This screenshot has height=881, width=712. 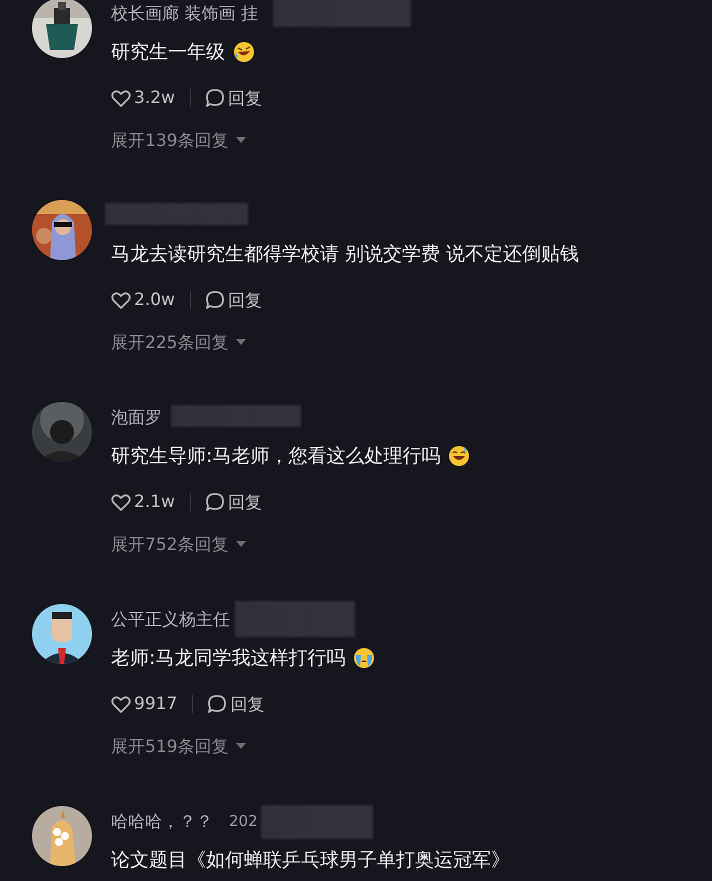 What do you see at coordinates (178, 746) in the screenshot?
I see `expand-replies-button: 展开519条回复` at bounding box center [178, 746].